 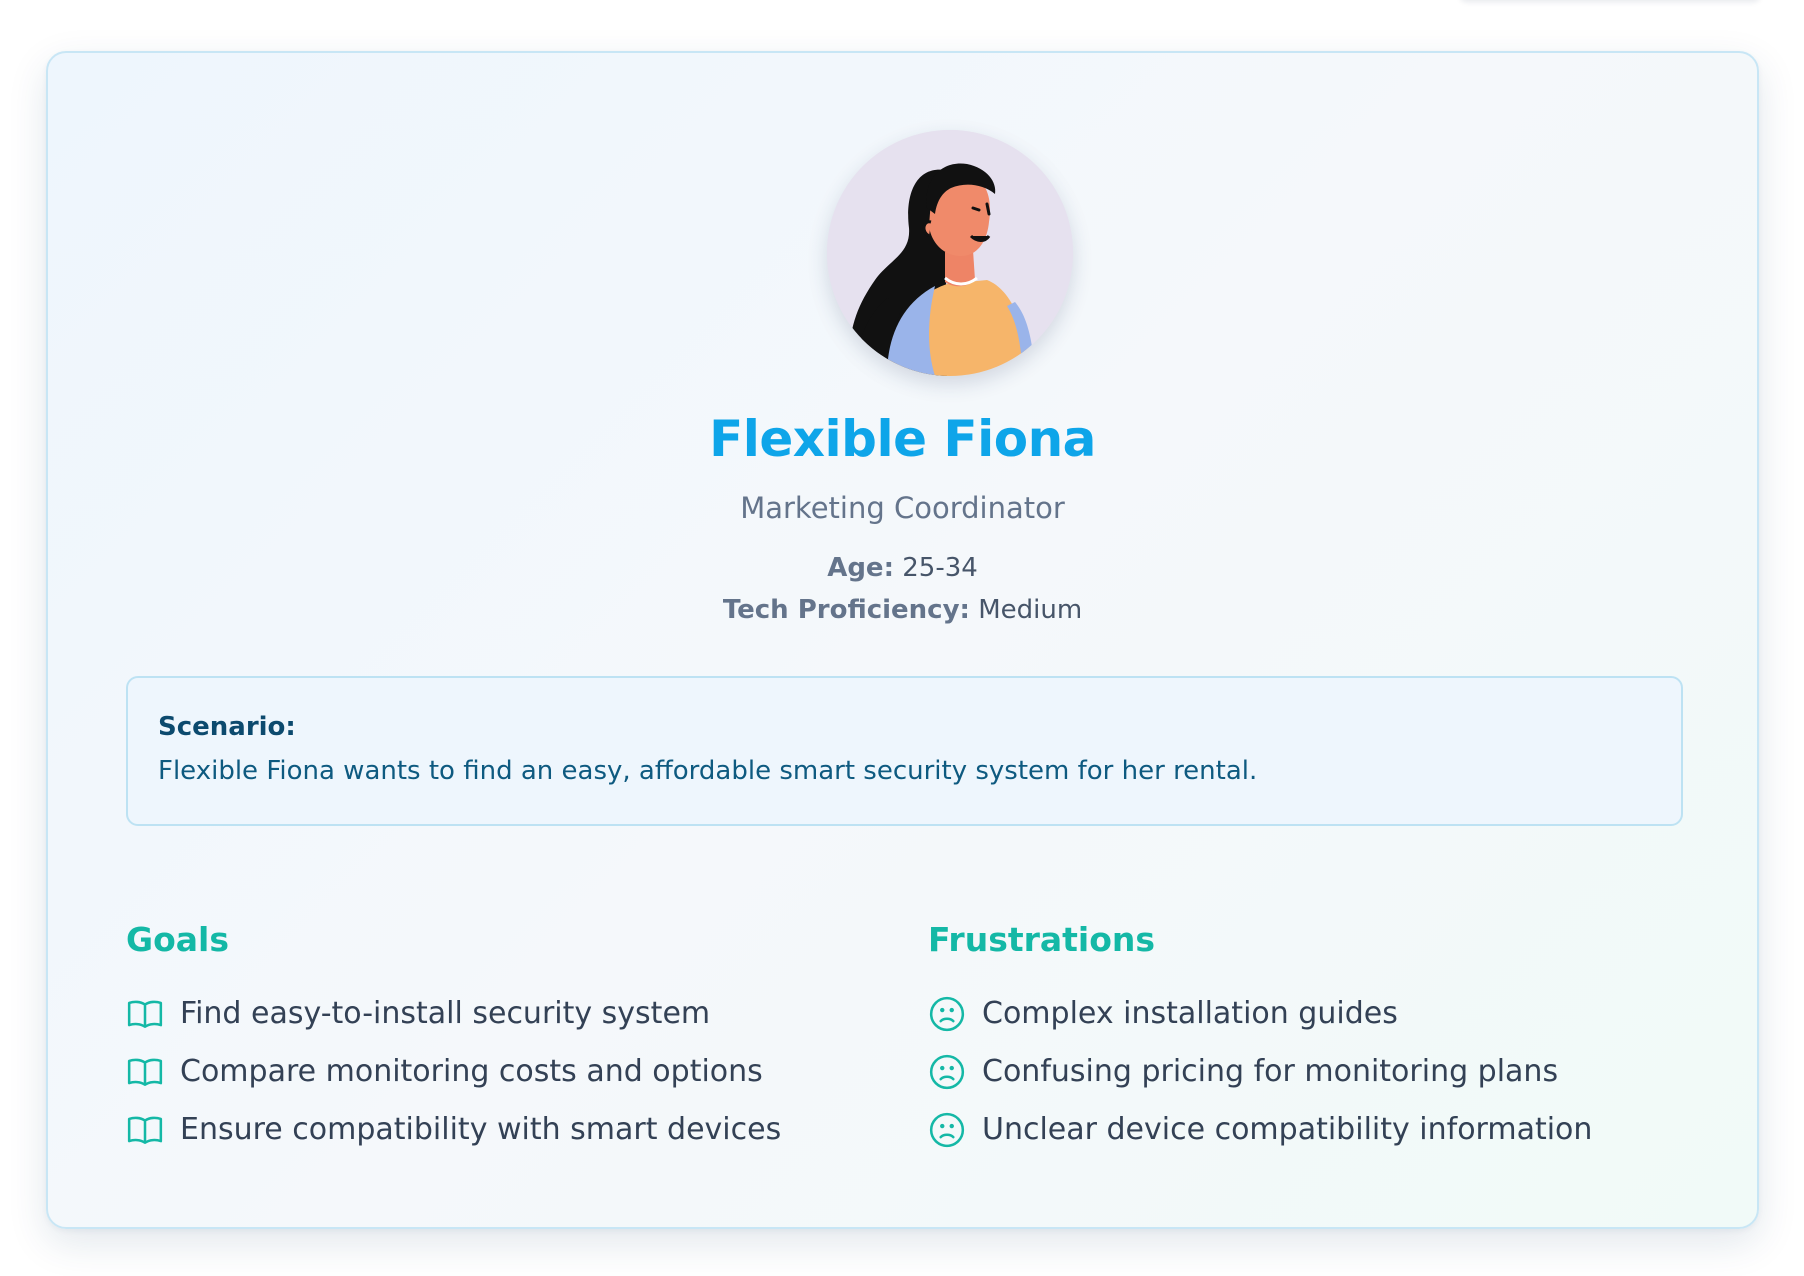 I want to click on scenario-title: Scenario:, so click(x=227, y=727).